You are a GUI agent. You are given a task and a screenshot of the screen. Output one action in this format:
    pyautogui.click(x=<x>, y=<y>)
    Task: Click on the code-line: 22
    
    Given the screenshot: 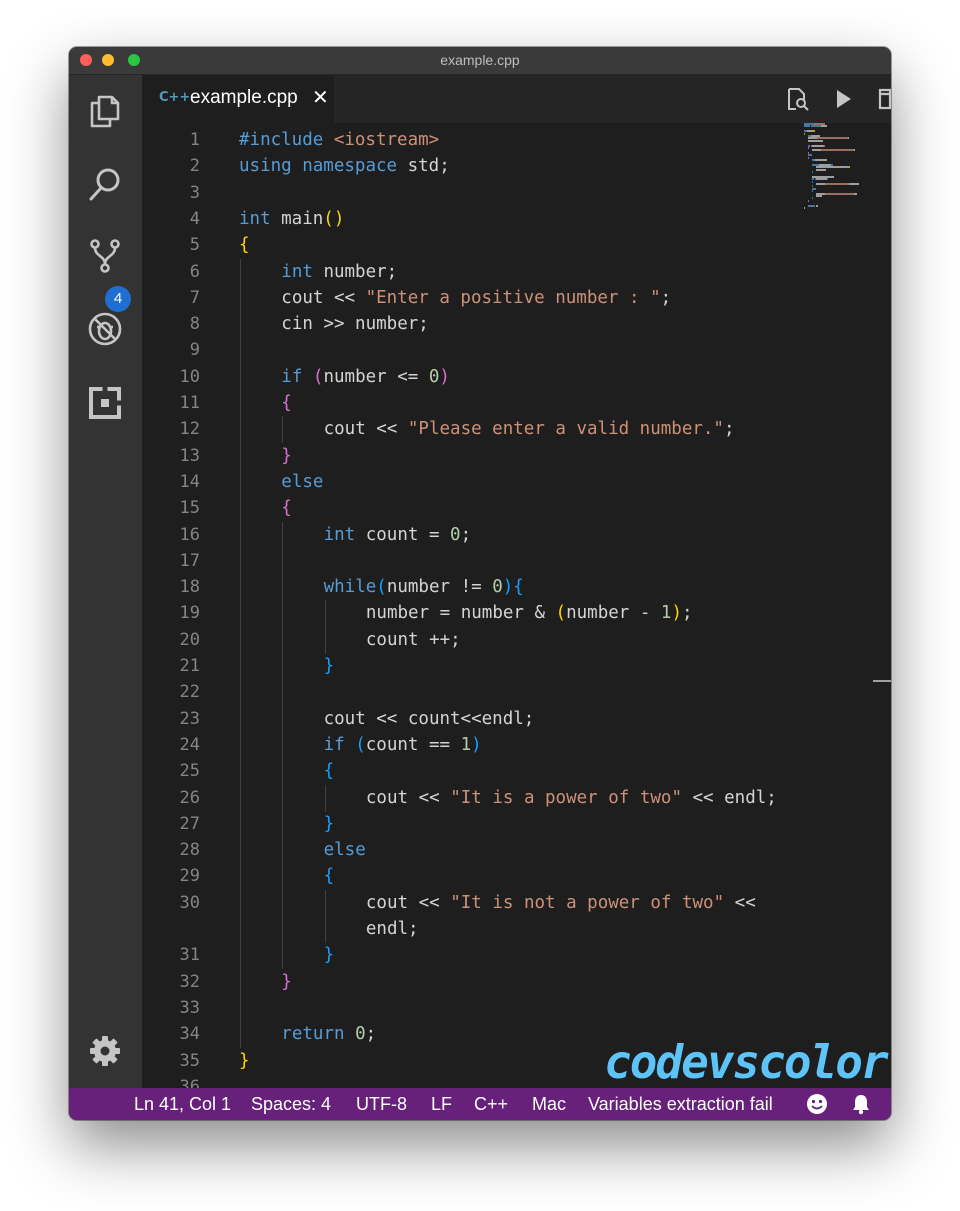 What is the action you would take?
    pyautogui.click(x=516, y=693)
    